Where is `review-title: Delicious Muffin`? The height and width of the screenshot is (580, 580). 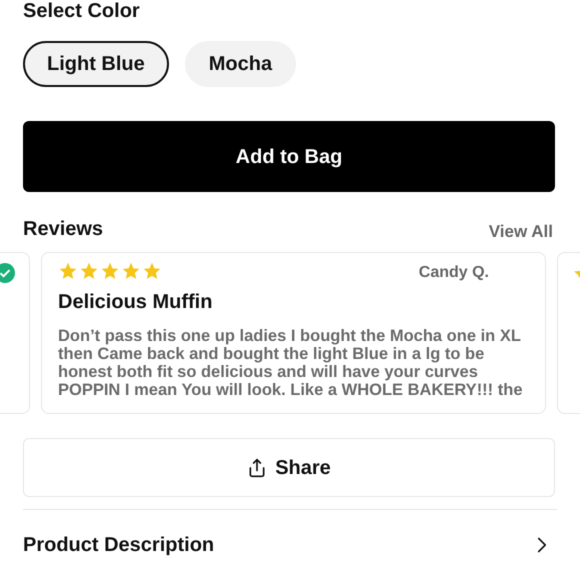
review-title: Delicious Muffin is located at coordinates (136, 302).